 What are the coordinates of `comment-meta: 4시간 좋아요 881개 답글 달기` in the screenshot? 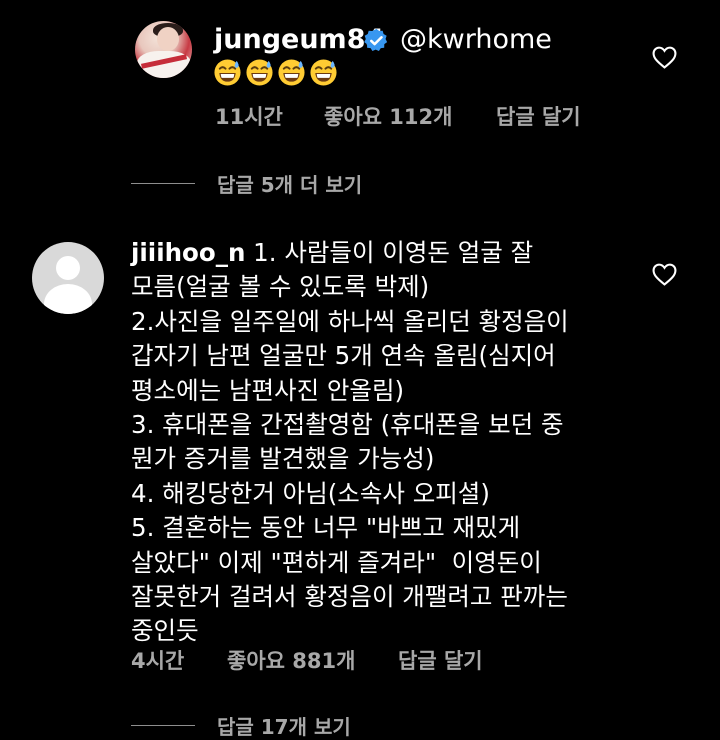 It's located at (360, 660).